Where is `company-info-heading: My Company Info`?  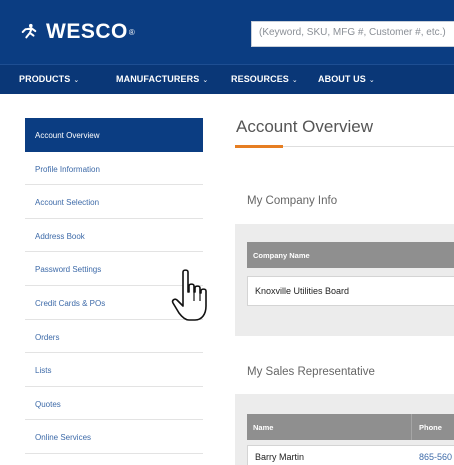 company-info-heading: My Company Info is located at coordinates (292, 201).